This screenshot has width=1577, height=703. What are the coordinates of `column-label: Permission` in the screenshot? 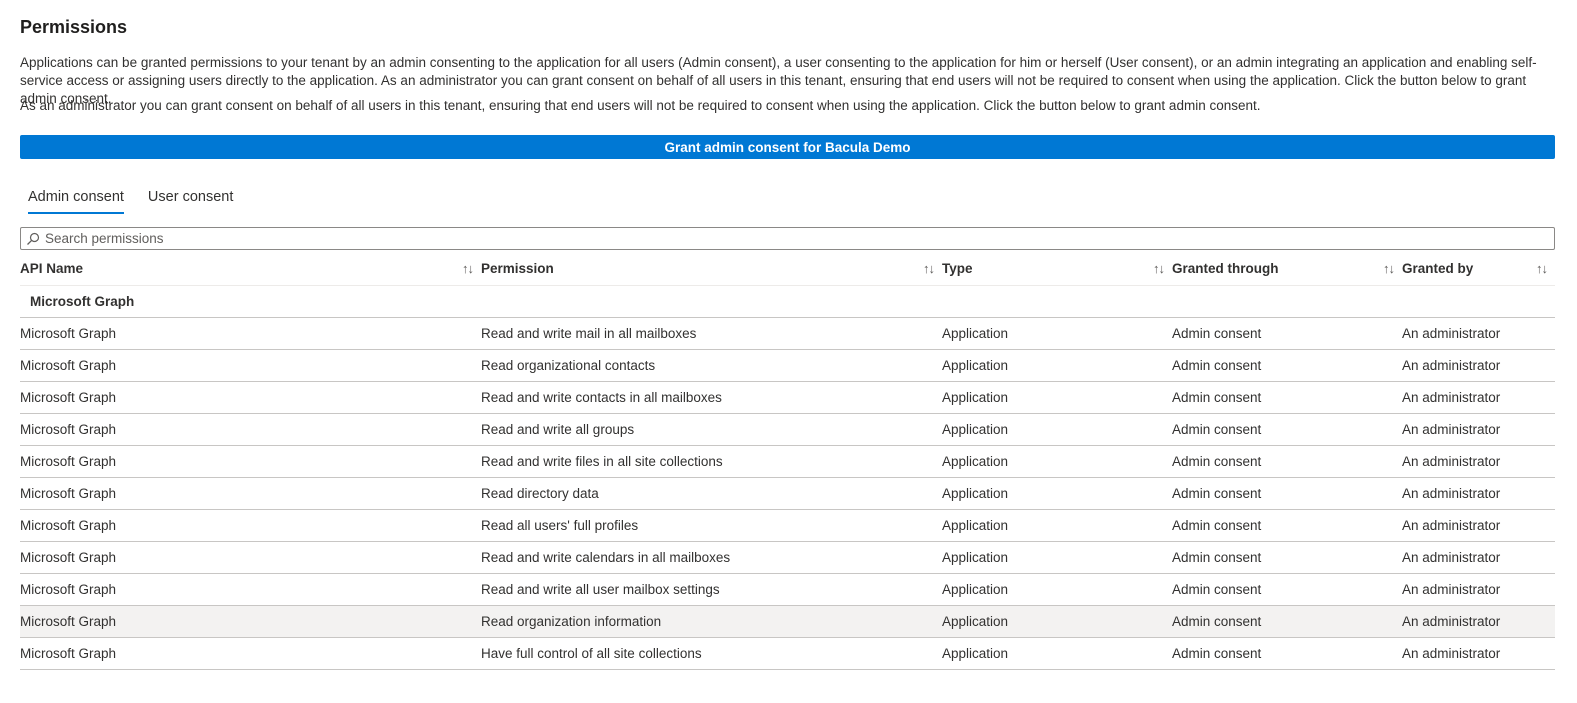 It's located at (517, 269).